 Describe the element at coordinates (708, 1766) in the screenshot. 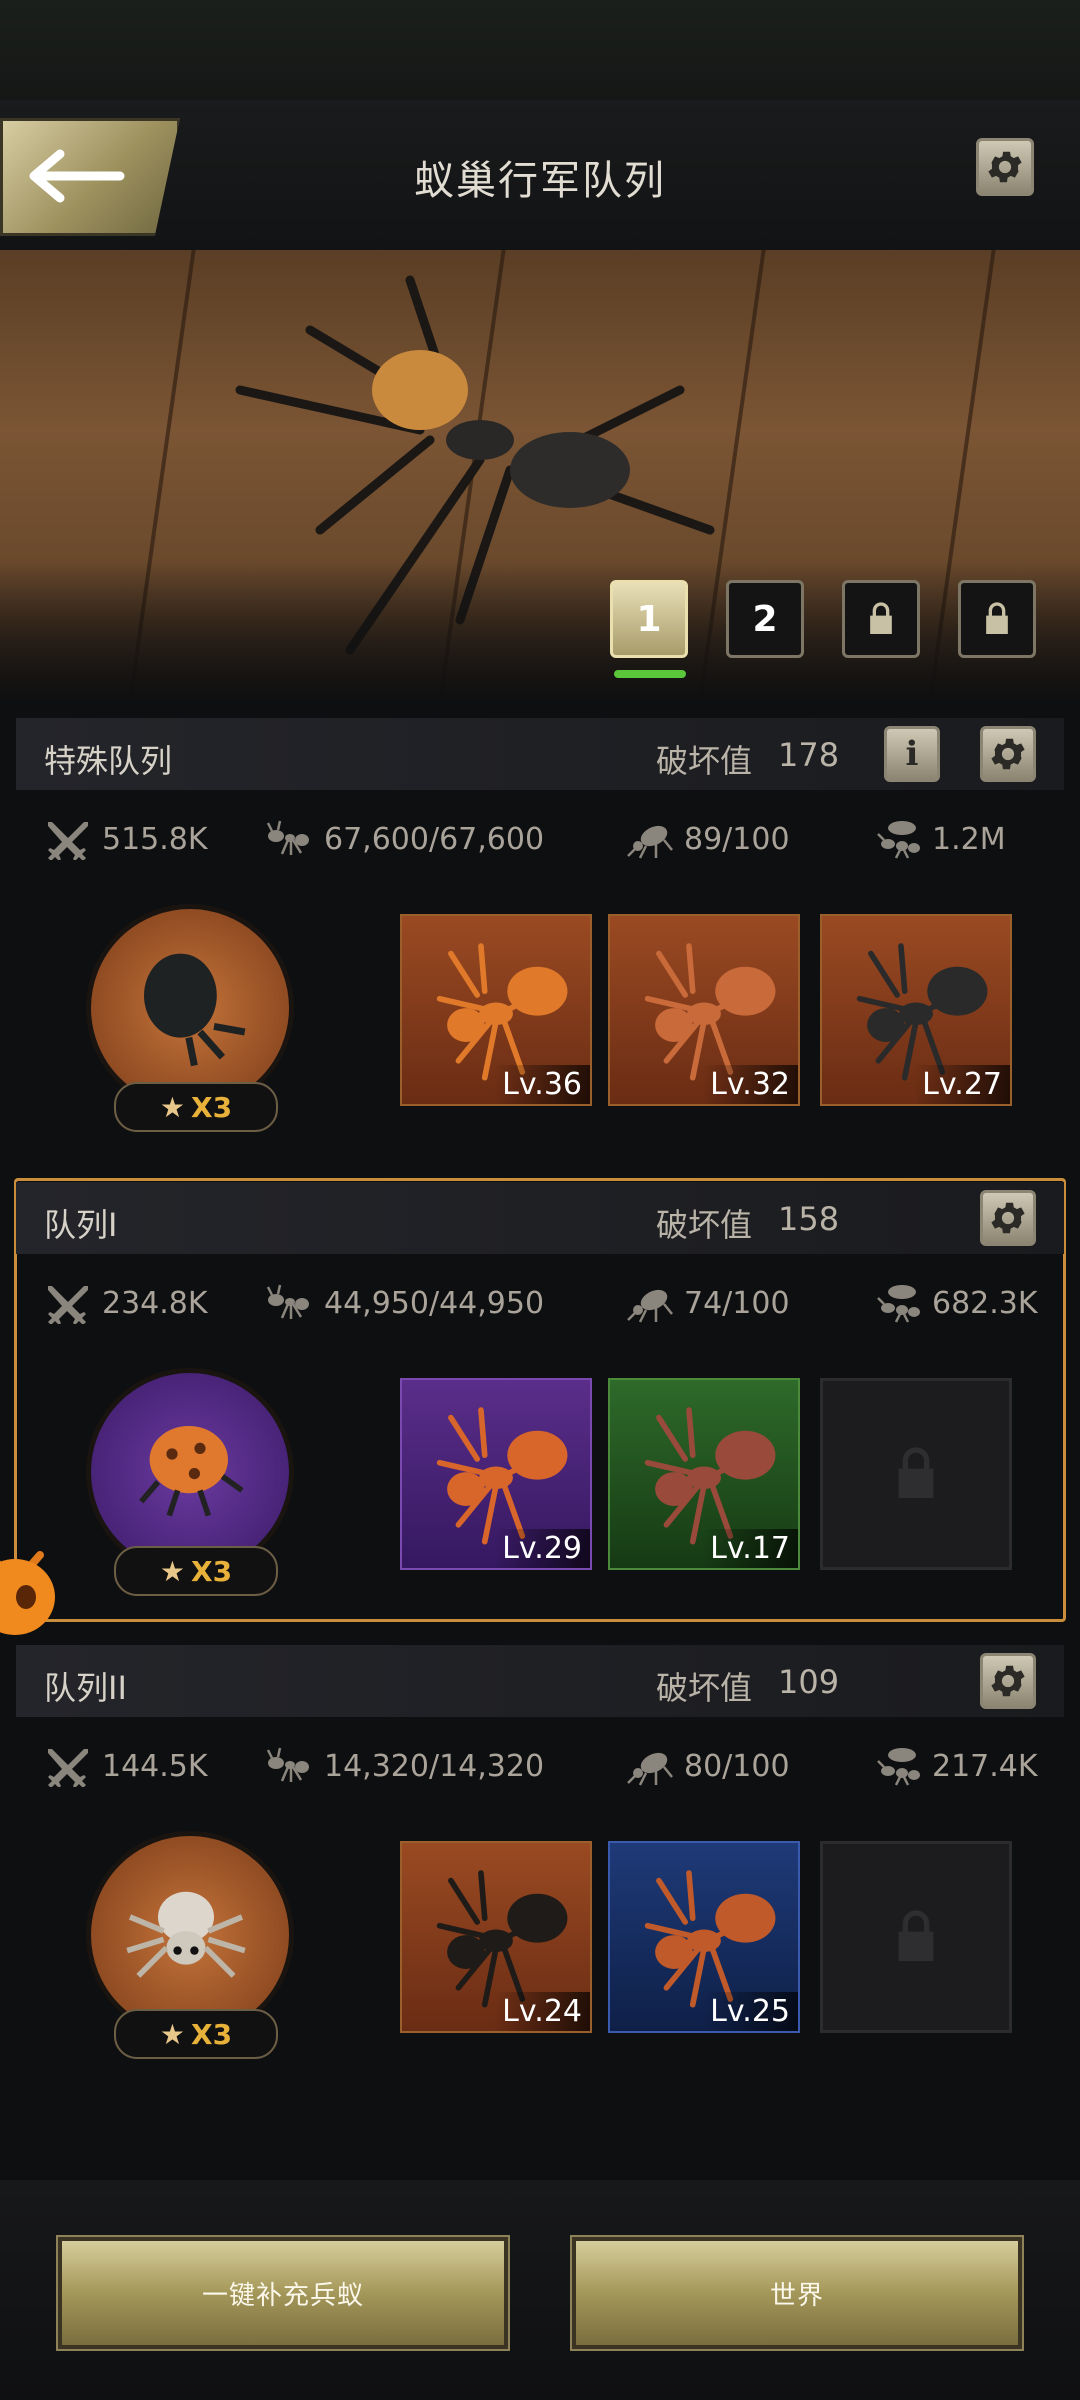

I see `stat-capacity: 80/100` at that location.